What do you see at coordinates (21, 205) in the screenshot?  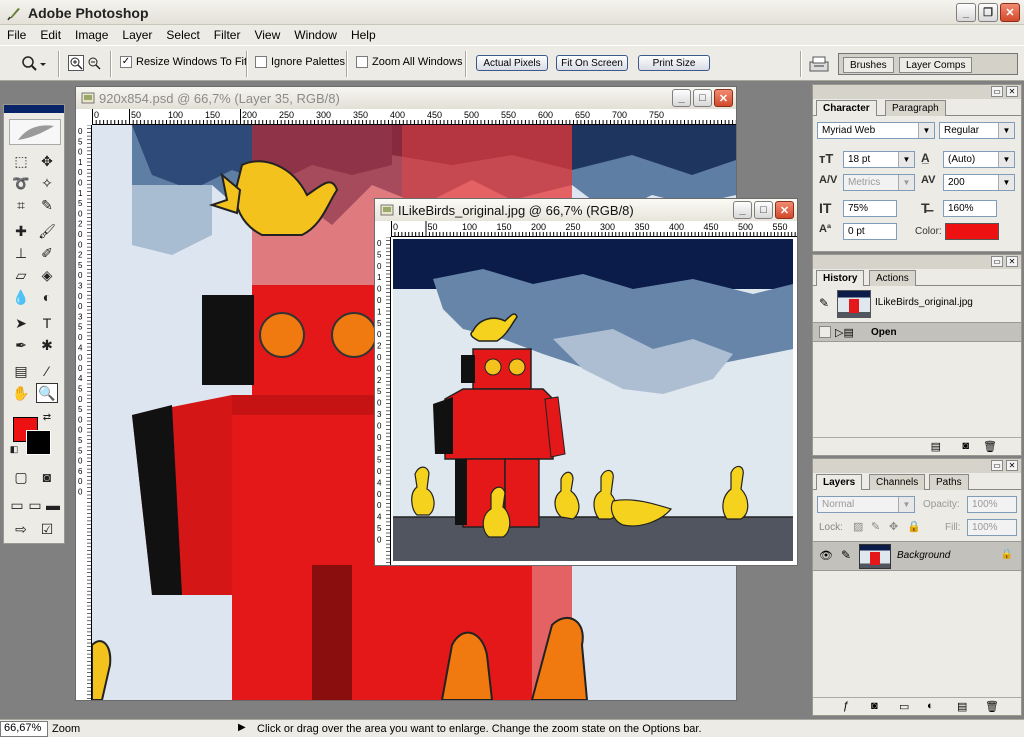 I see `crop-tool: ⌗` at bounding box center [21, 205].